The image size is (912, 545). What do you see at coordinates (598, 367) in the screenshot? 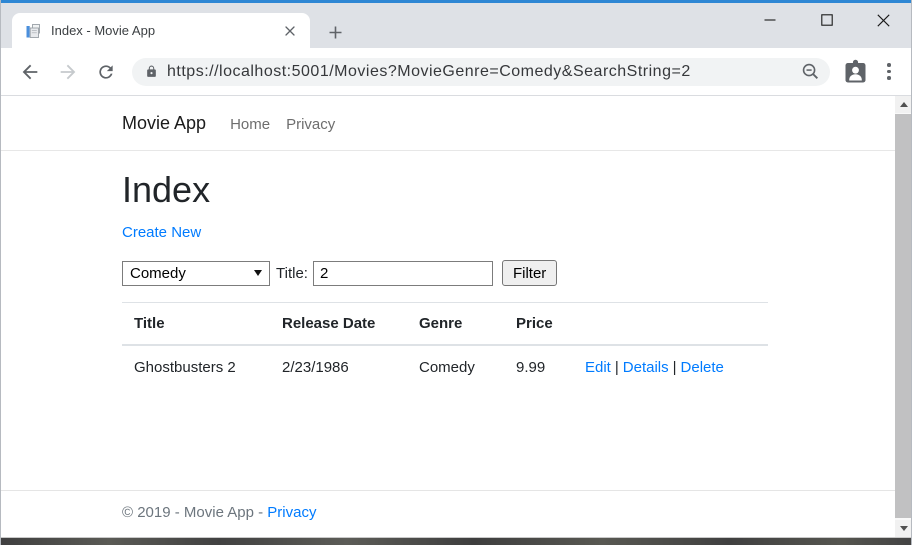
I see `edit-link: Edit` at bounding box center [598, 367].